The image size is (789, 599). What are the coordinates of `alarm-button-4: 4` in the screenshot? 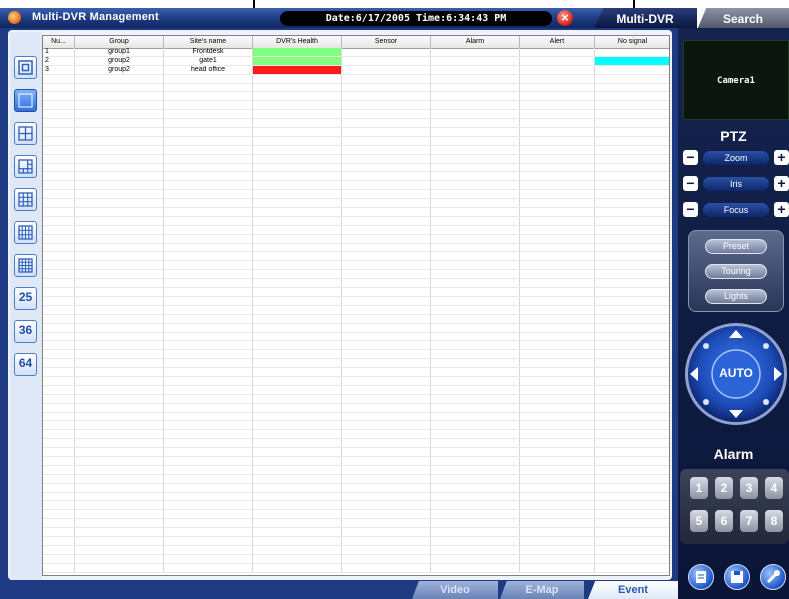 It's located at (774, 488).